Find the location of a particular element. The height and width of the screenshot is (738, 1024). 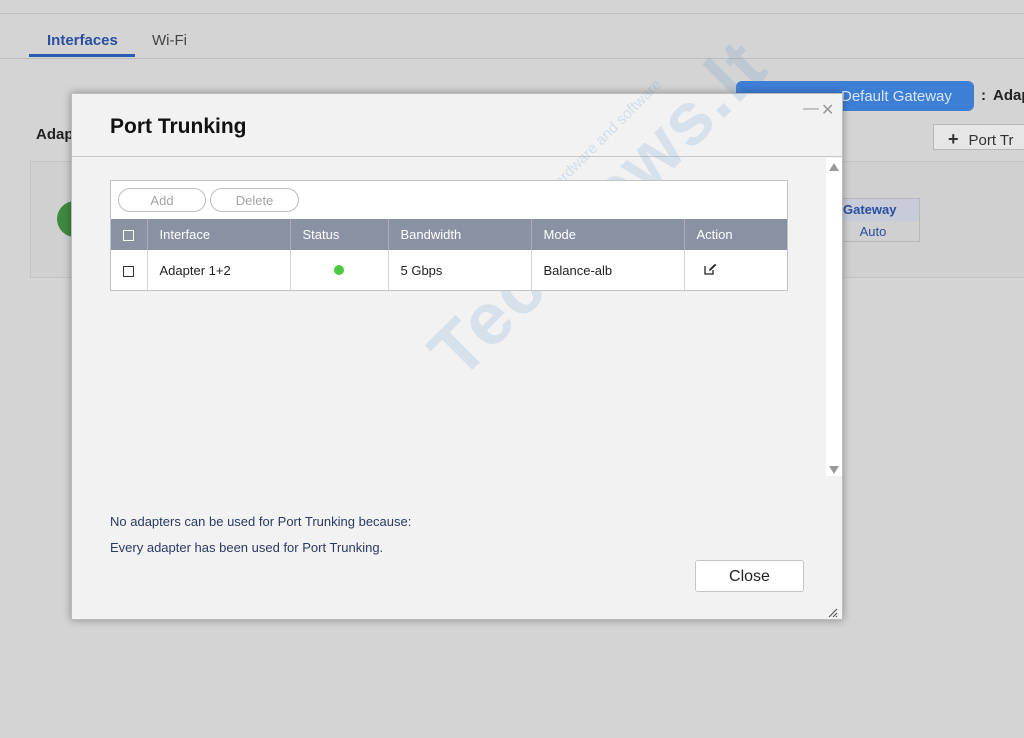

table-row: Adapter 1+2 5 Gbps Balance-alb is located at coordinates (449, 270).